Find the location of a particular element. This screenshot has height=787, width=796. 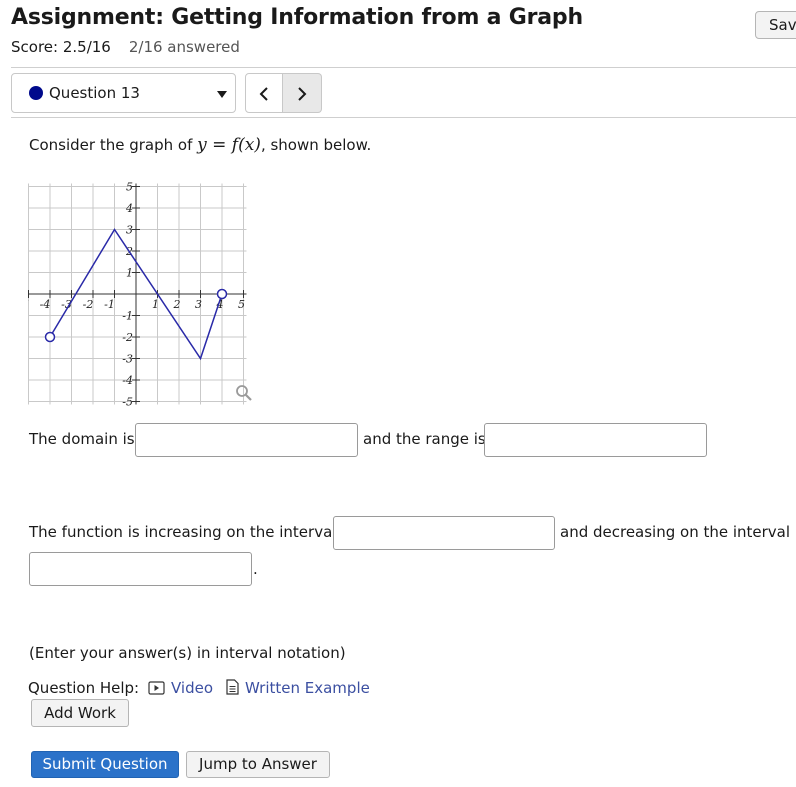

score-line: Score: 2.5/16 2/16 answered is located at coordinates (125, 47).